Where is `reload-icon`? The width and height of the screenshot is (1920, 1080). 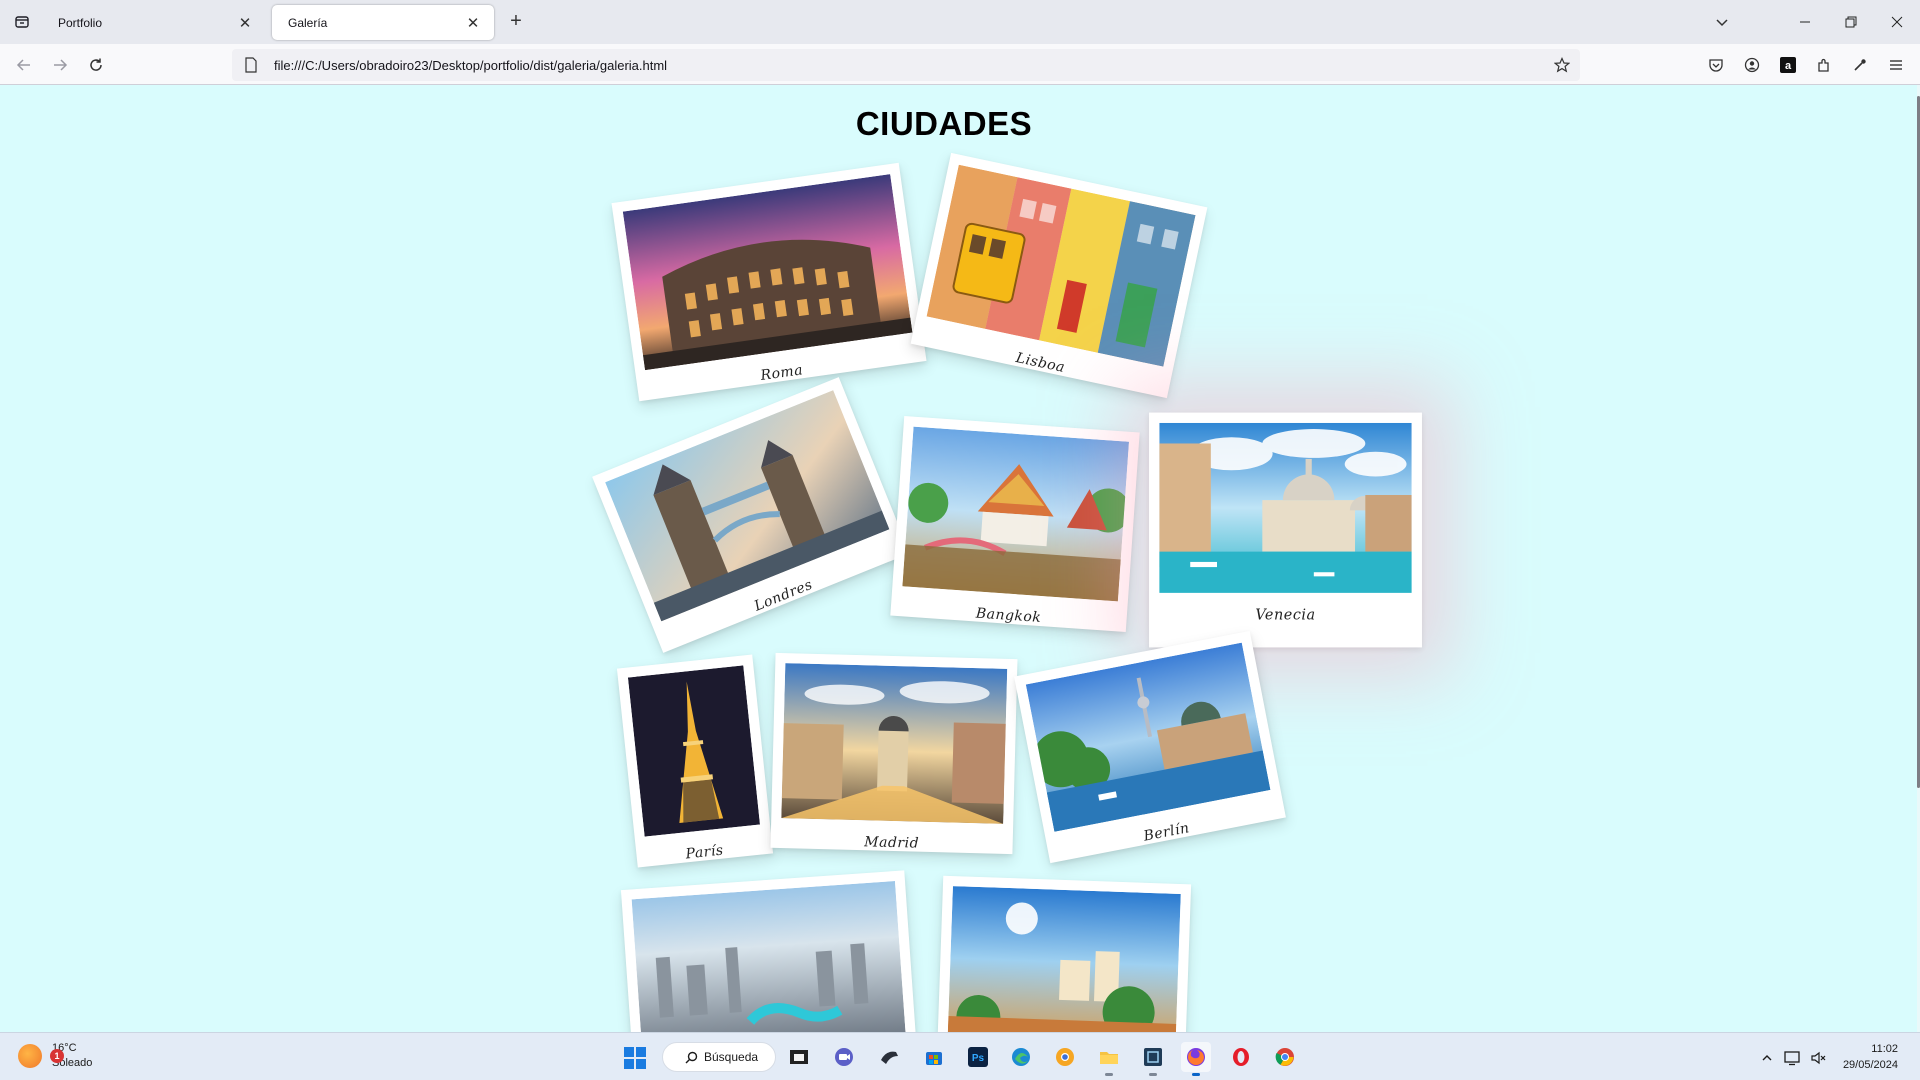
reload-icon is located at coordinates (96, 65).